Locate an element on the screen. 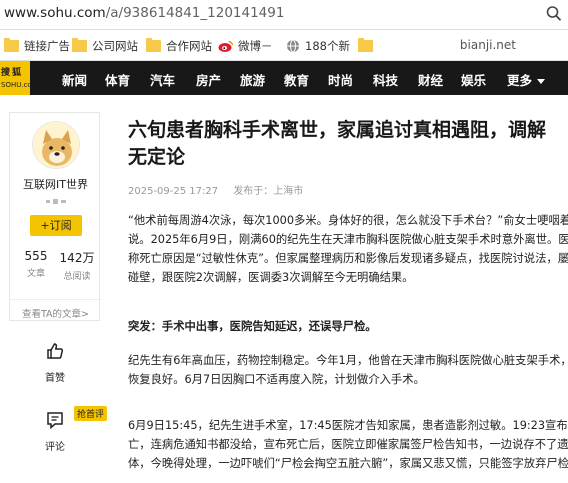 This screenshot has height=483, width=568. bookmark-2: 合作网站 is located at coordinates (179, 46).